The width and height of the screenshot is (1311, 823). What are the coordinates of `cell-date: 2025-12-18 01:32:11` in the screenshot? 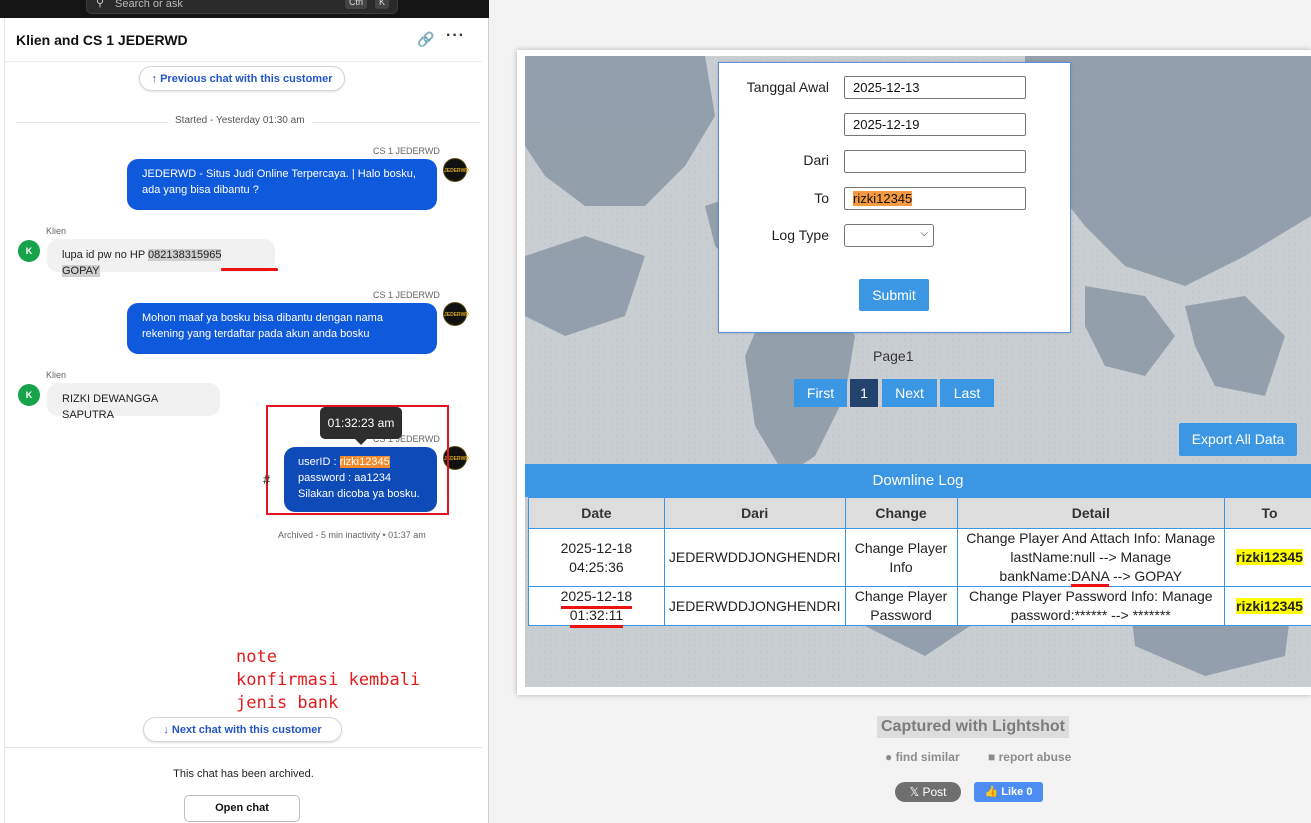 It's located at (596, 607).